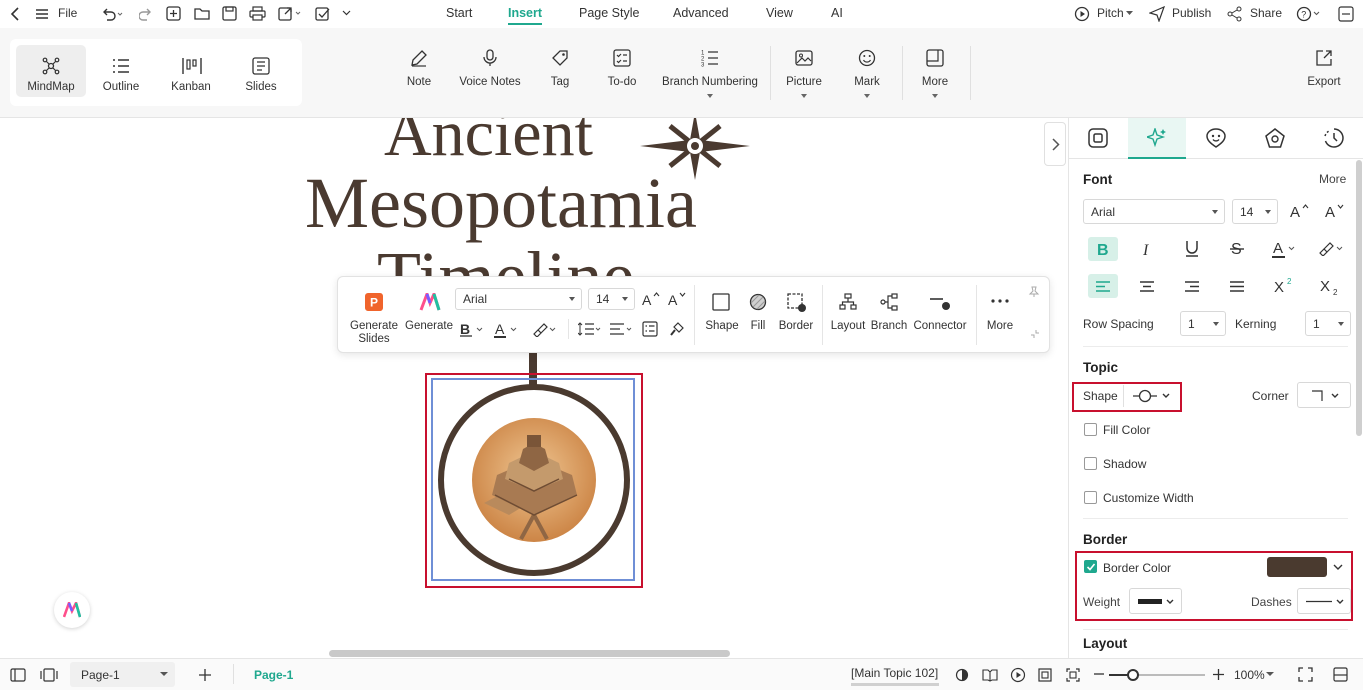 Image resolution: width=1363 pixels, height=690 pixels. Describe the element at coordinates (1340, 674) in the screenshot. I see `panel-toggle-icon` at that location.